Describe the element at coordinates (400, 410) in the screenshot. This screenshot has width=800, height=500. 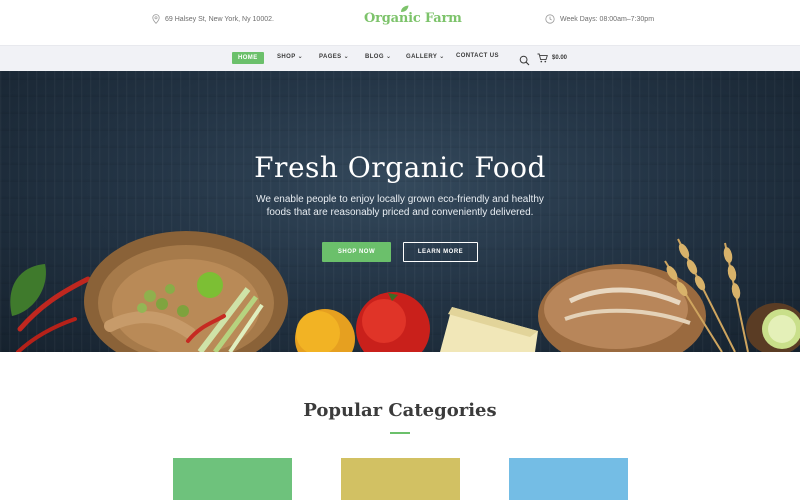
I see `section-title: Popular Categories` at that location.